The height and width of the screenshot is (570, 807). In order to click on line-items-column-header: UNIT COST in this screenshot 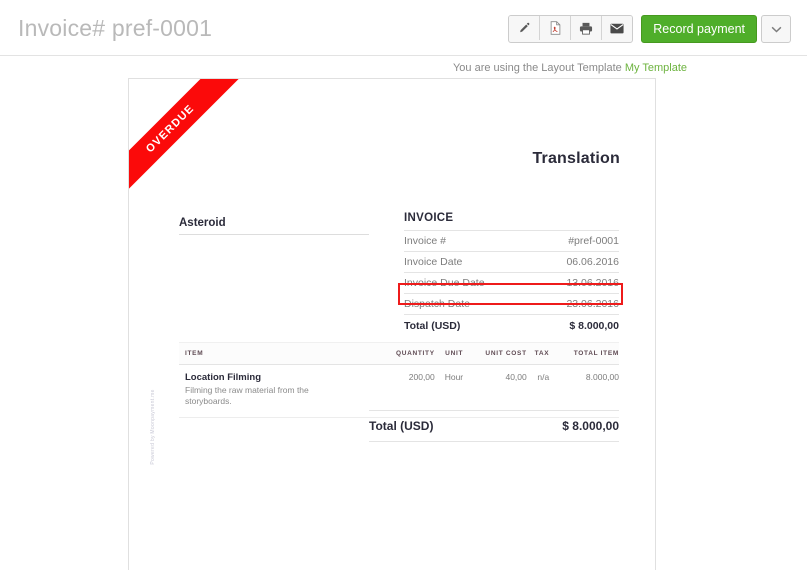, I will do `click(495, 353)`.